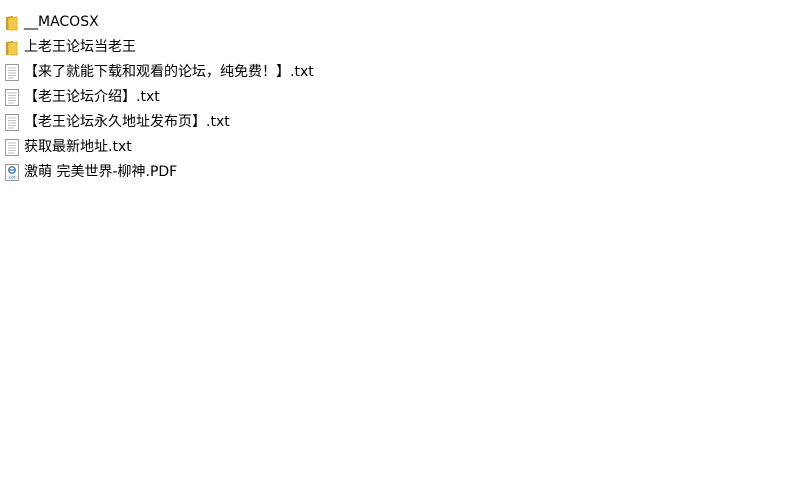 This screenshot has width=800, height=482. I want to click on file-name: 【老王论坛介绍】.txt, so click(92, 97).